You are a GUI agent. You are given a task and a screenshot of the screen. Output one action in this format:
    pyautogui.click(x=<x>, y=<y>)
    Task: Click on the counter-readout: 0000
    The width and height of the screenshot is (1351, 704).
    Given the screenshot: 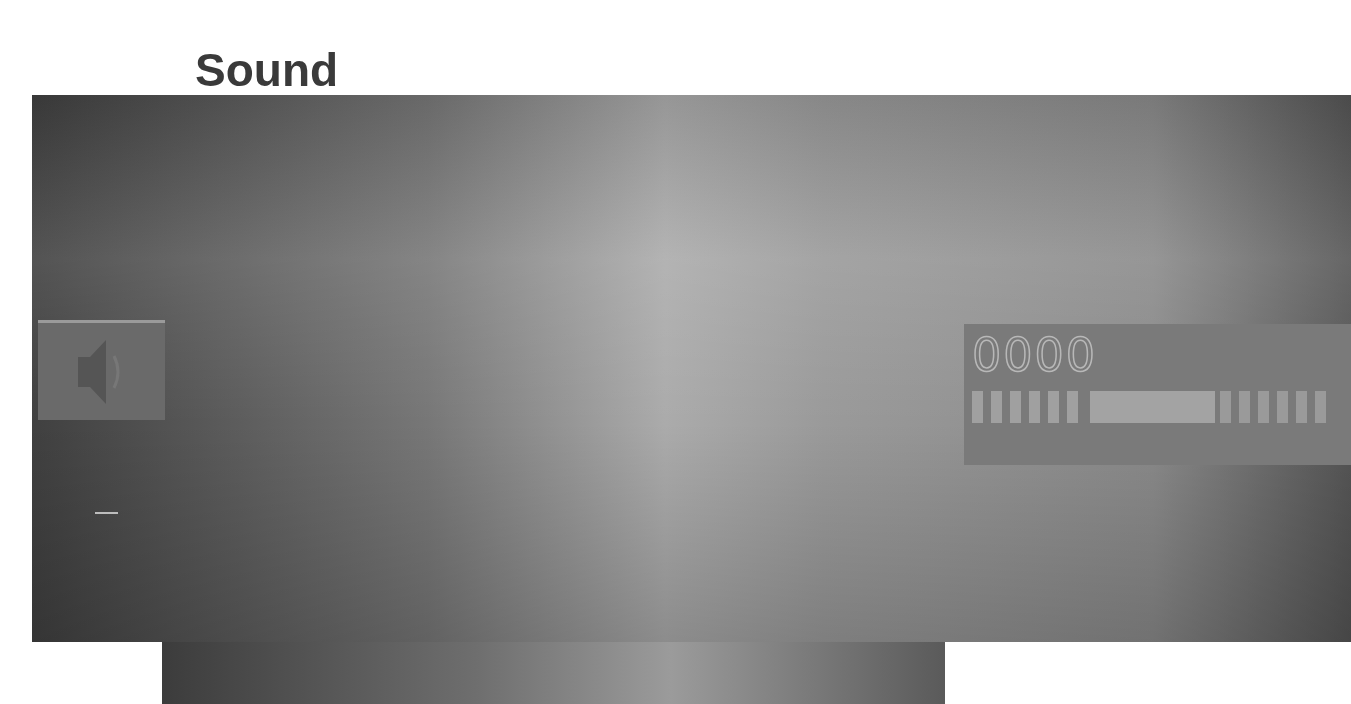 What is the action you would take?
    pyautogui.click(x=1035, y=355)
    